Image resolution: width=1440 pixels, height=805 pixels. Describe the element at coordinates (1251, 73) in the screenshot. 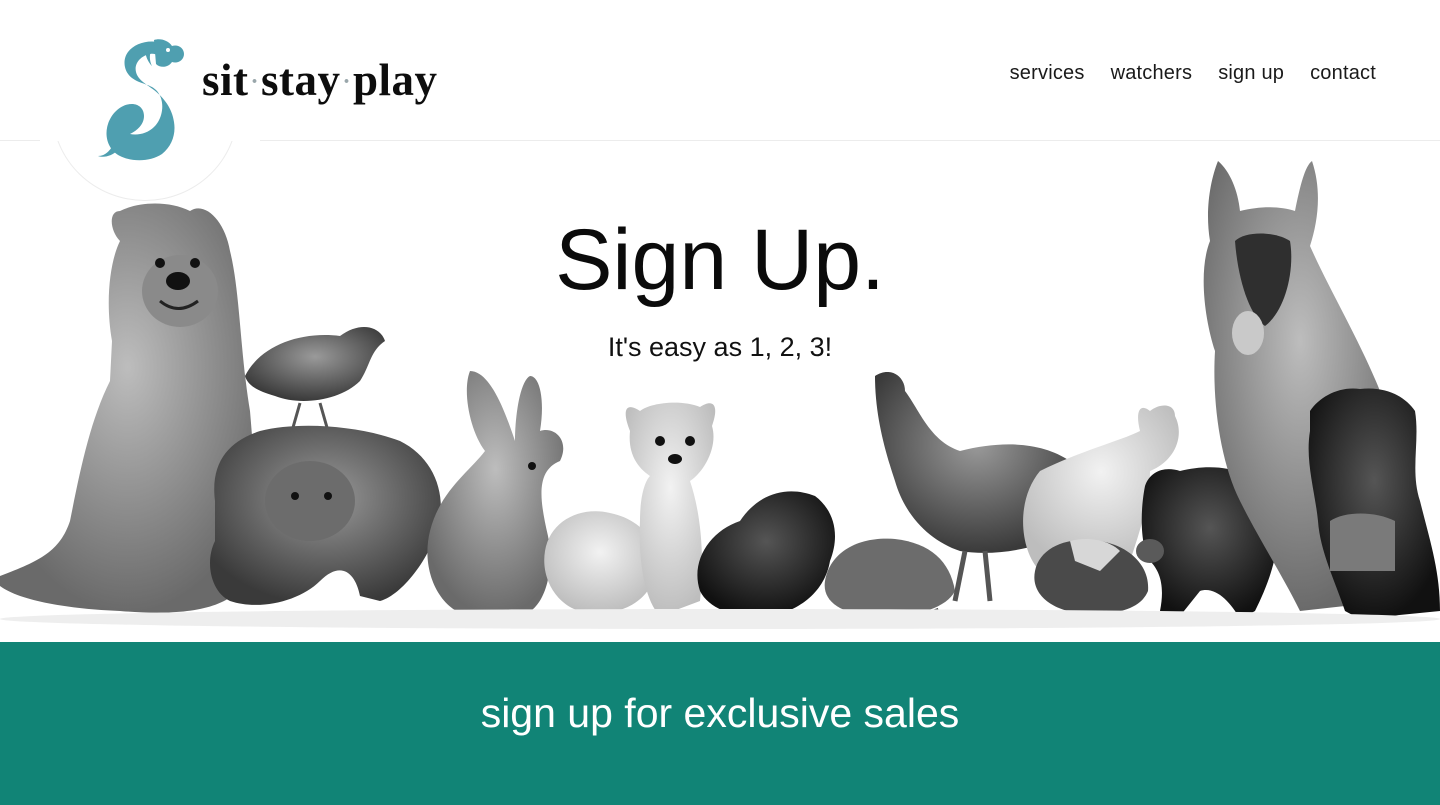

I see `nav-sign-up-link: sign up` at that location.